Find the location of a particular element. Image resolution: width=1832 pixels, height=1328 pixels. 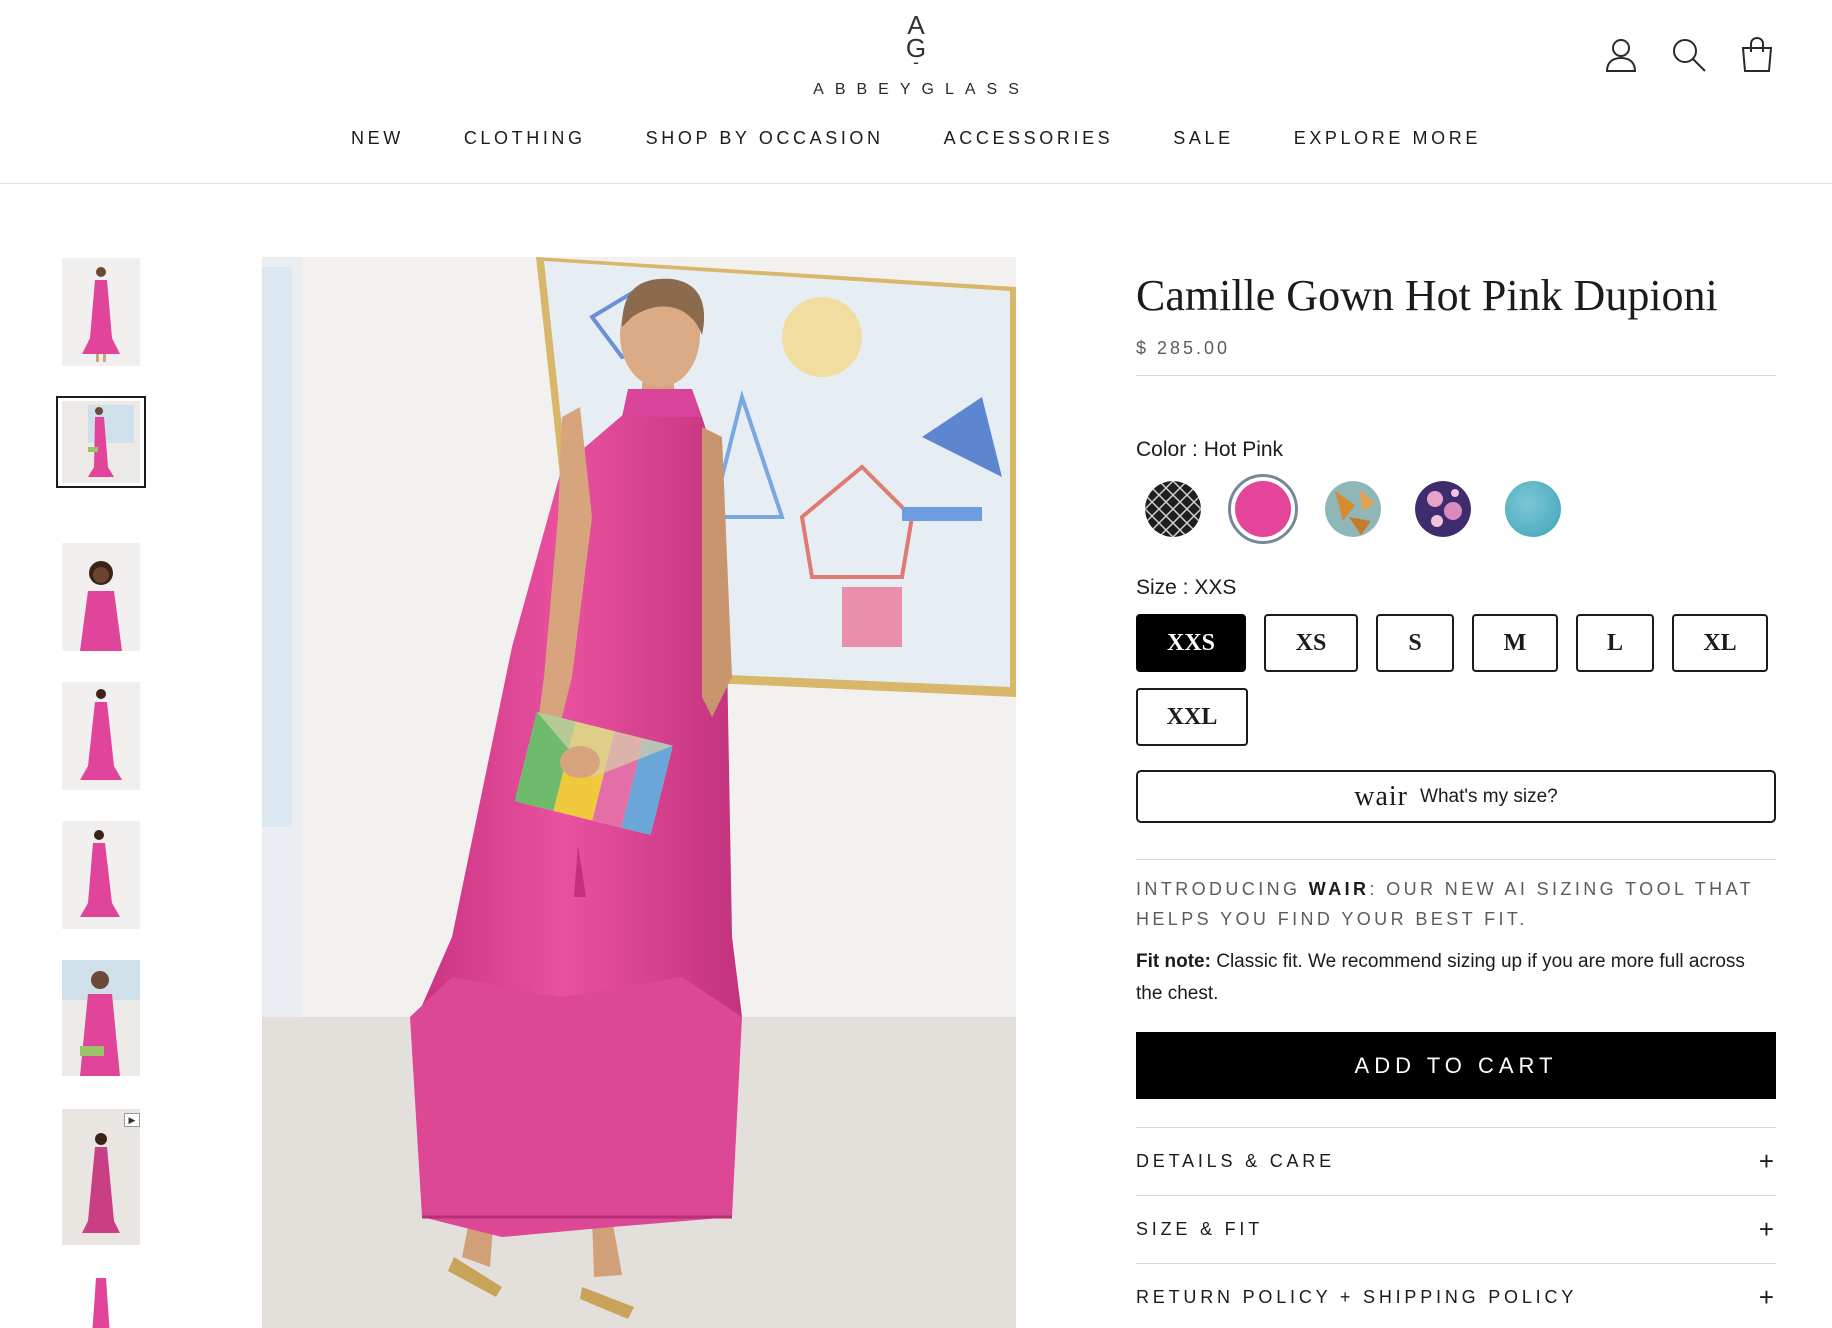

color-label-text: Color : is located at coordinates (1170, 449).